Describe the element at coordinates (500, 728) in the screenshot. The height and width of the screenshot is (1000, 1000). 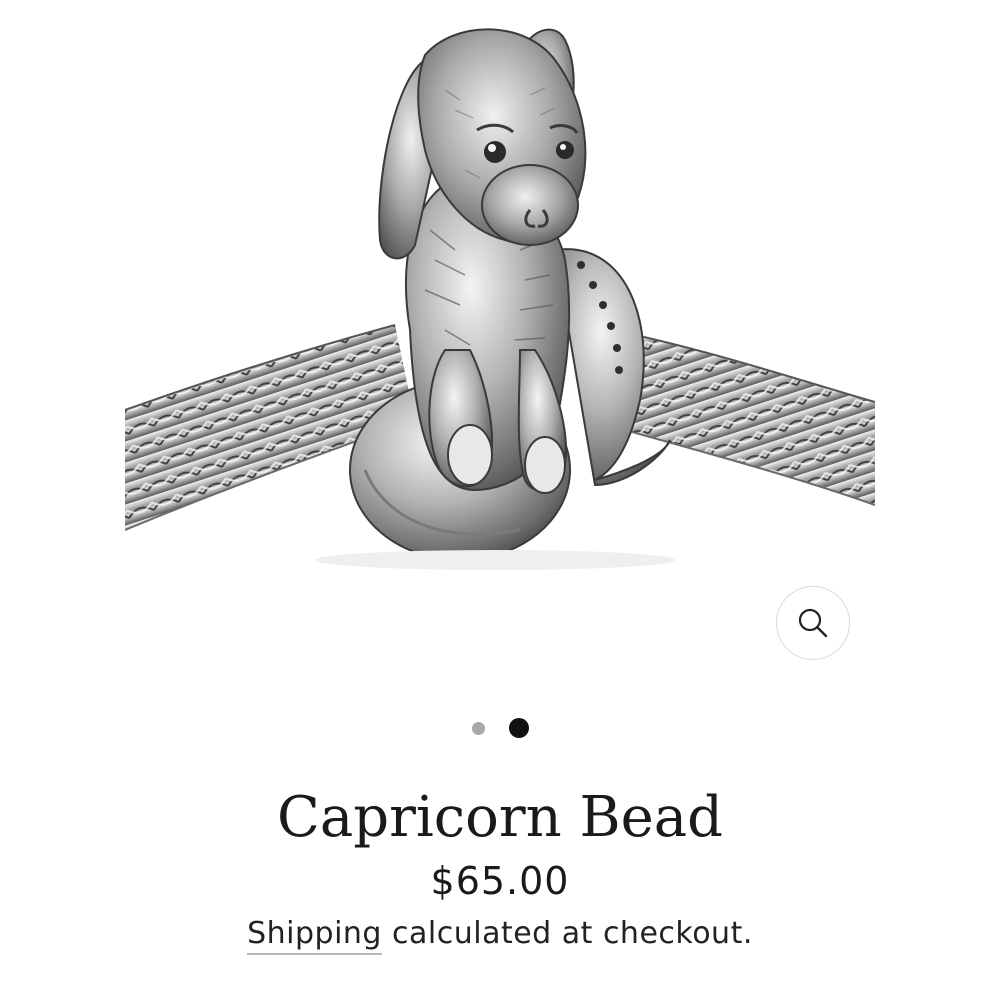
I see `gallery-pagination` at that location.